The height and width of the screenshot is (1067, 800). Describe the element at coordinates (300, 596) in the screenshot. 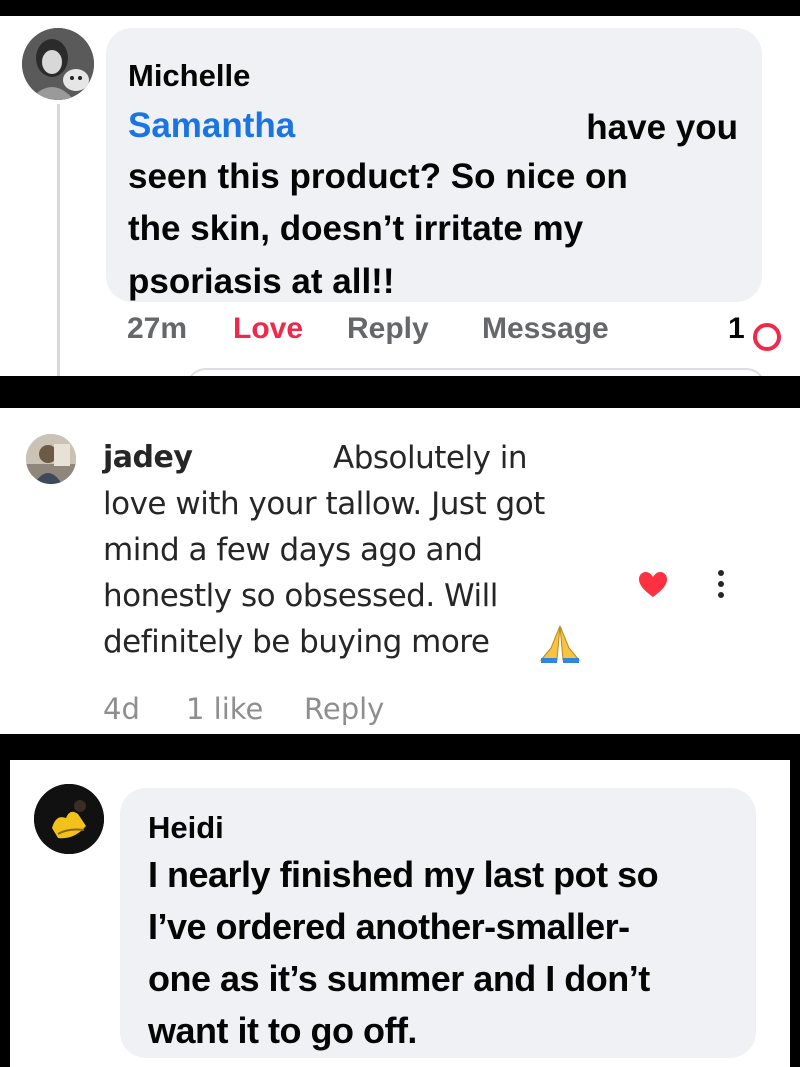

I see `comment-text-line: honestly so obsessed. Will` at that location.